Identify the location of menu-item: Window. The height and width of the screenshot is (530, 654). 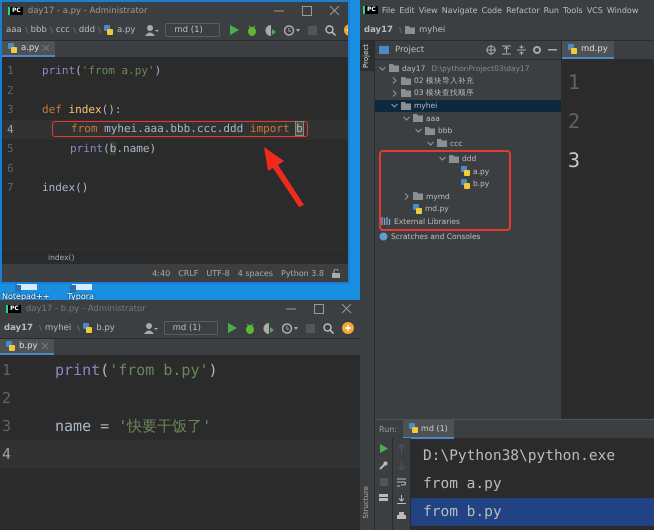
(622, 10).